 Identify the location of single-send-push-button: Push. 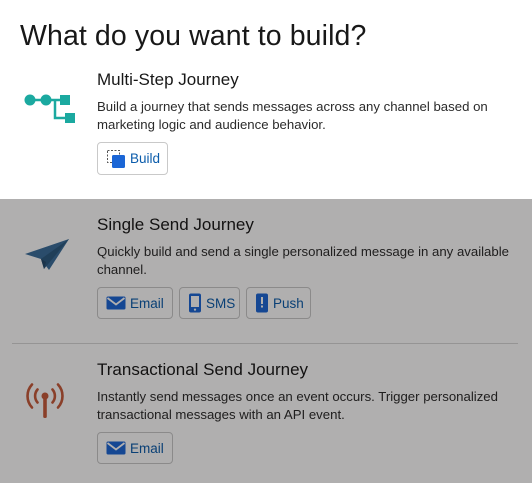
(278, 303).